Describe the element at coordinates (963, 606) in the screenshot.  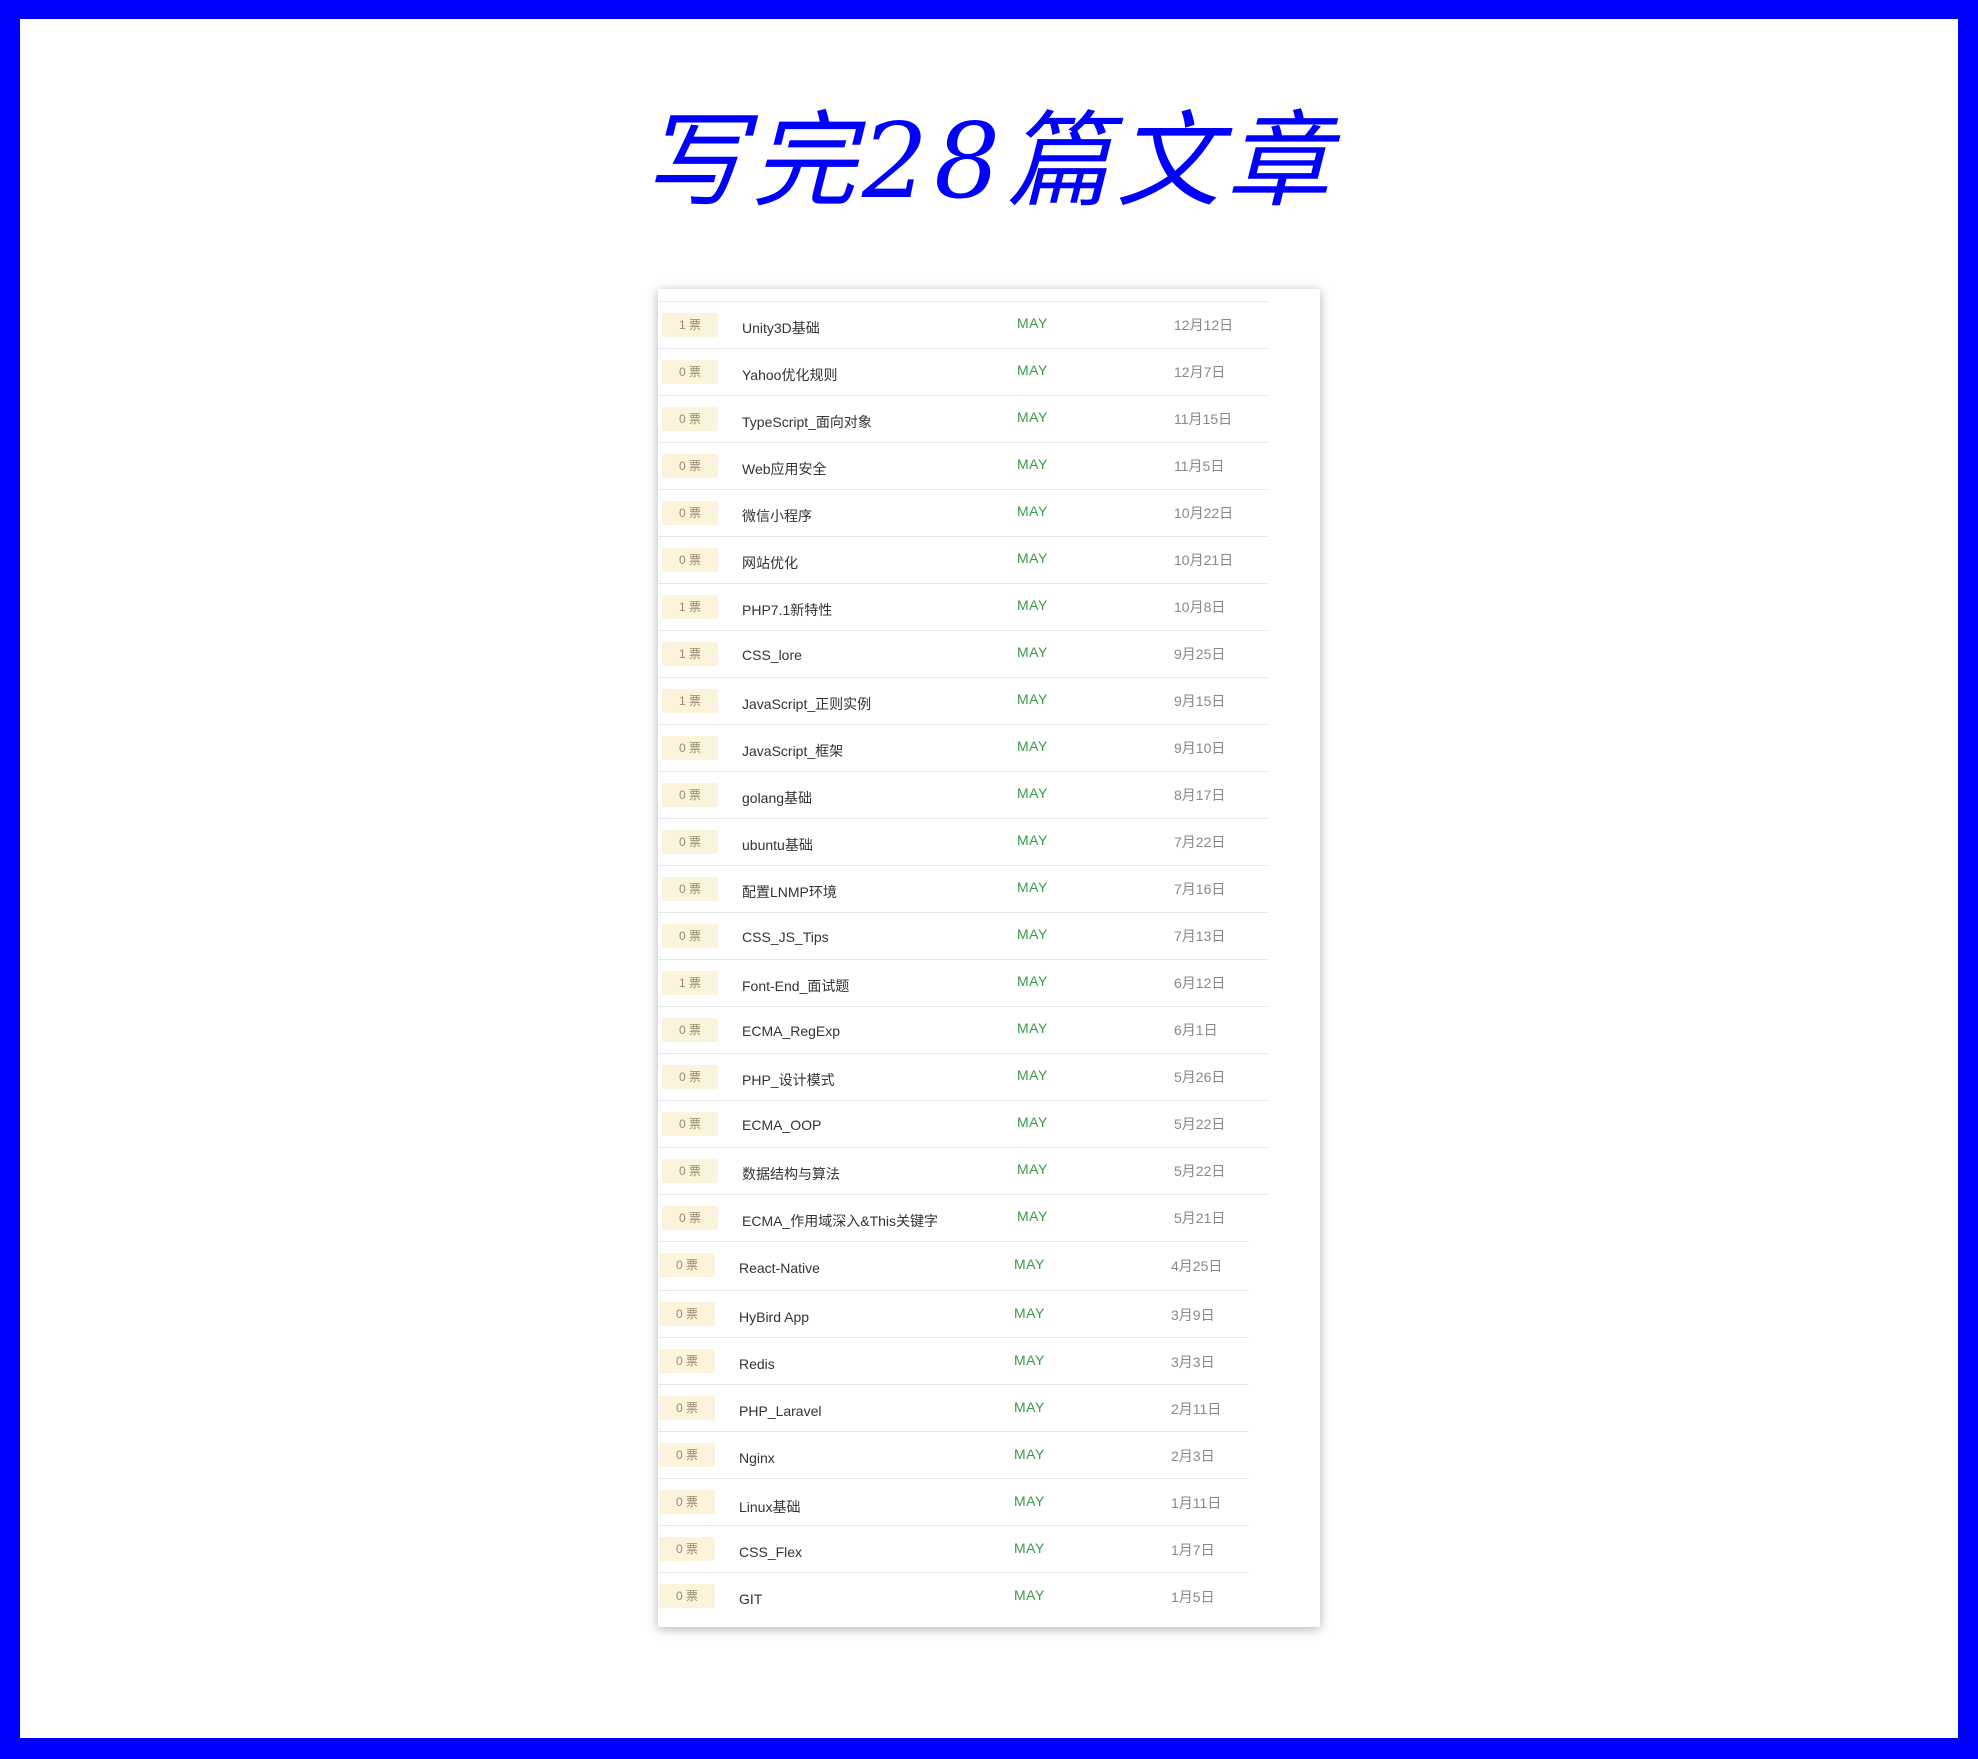
I see `article-row: 1 票 PHP7.1新特性 MAY 10月8日` at that location.